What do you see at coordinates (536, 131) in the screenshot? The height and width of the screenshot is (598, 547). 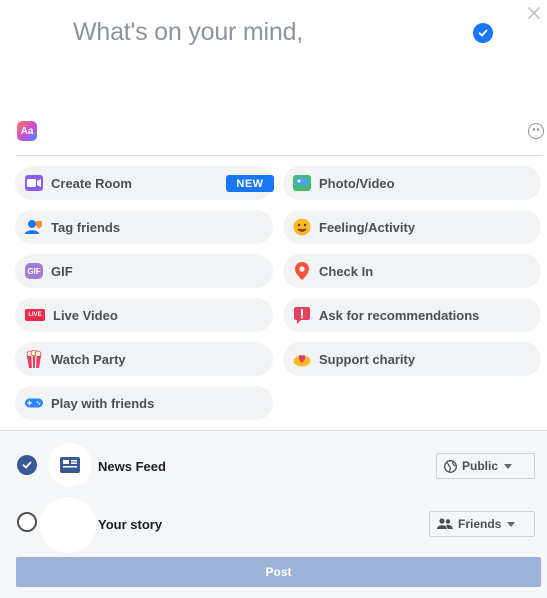 I see `emoji-icon` at bounding box center [536, 131].